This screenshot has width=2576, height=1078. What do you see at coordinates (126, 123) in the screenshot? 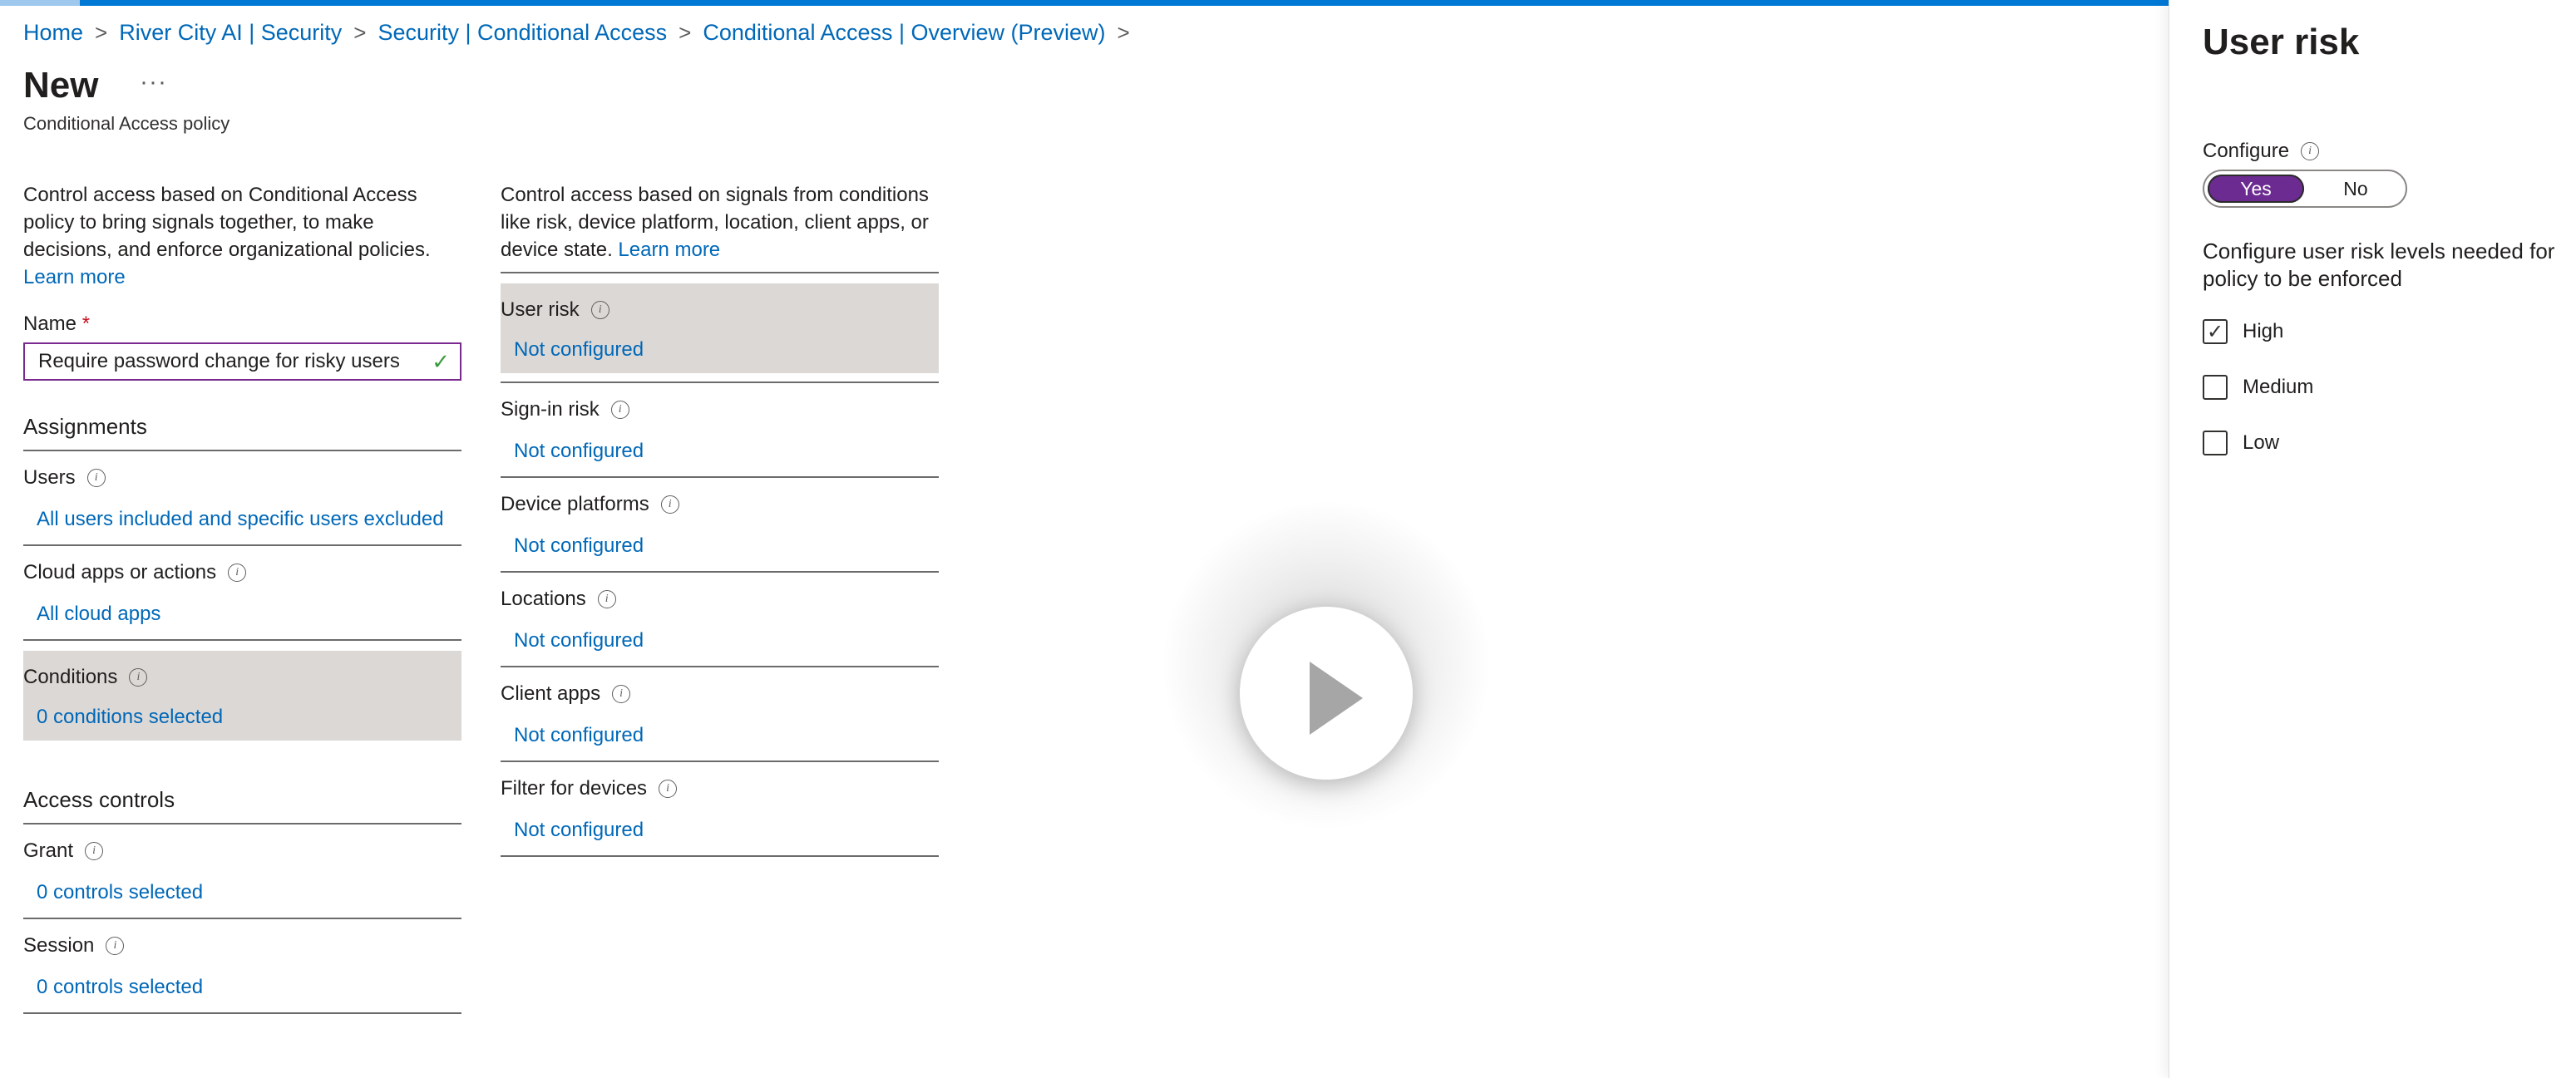
I see `page-subtitle: Conditional Access policy` at bounding box center [126, 123].